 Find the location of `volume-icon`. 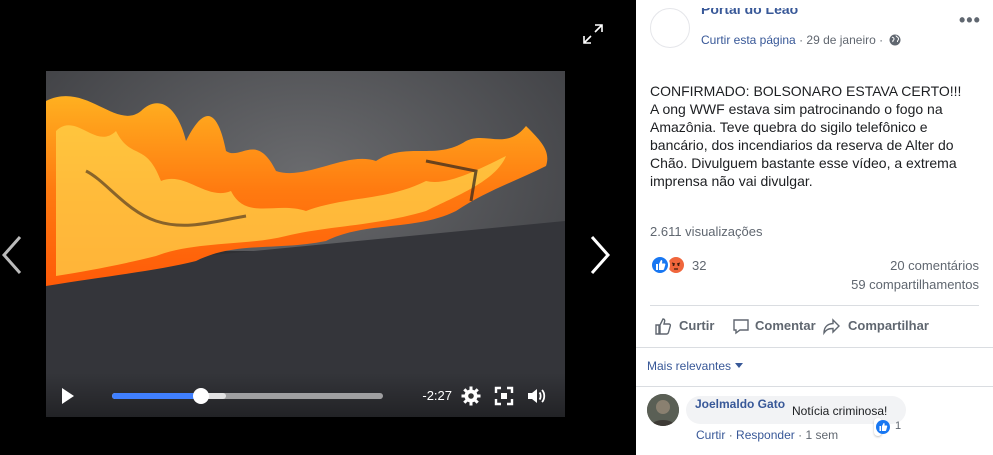

volume-icon is located at coordinates (536, 396).